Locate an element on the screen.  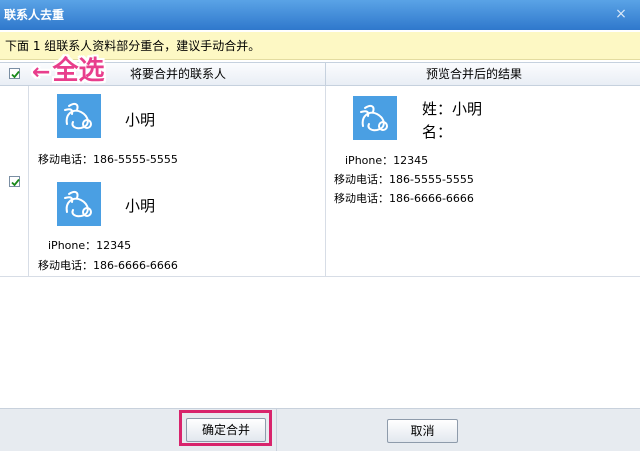
content-bottom-border is located at coordinates (320, 276).